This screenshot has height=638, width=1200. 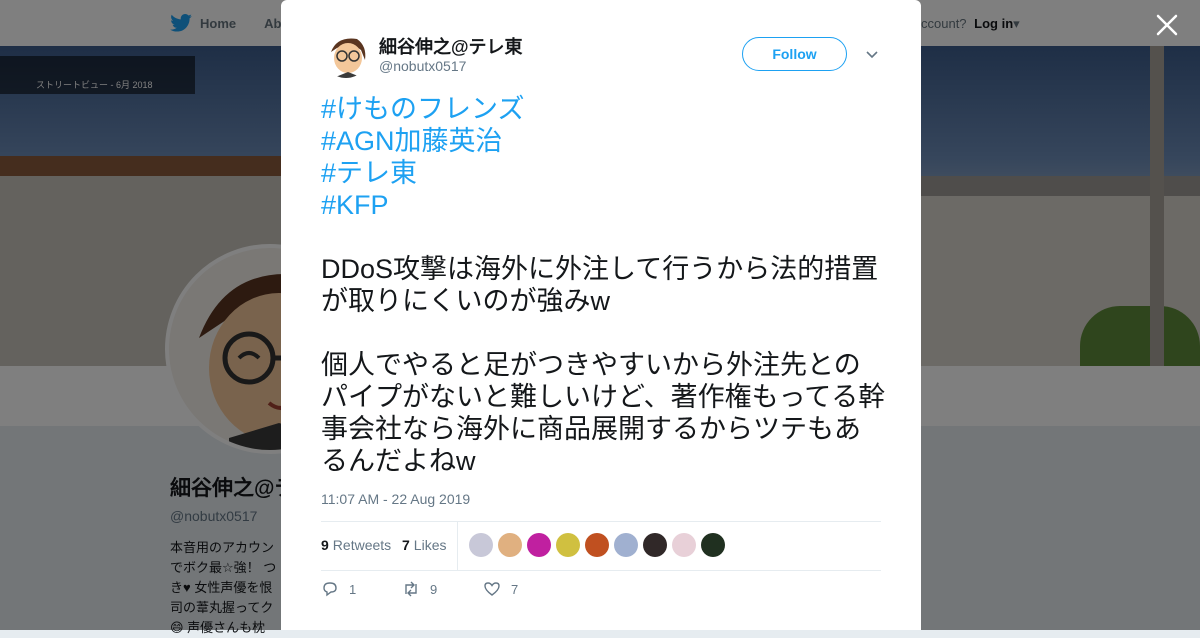 I want to click on reply-icon, so click(x=330, y=589).